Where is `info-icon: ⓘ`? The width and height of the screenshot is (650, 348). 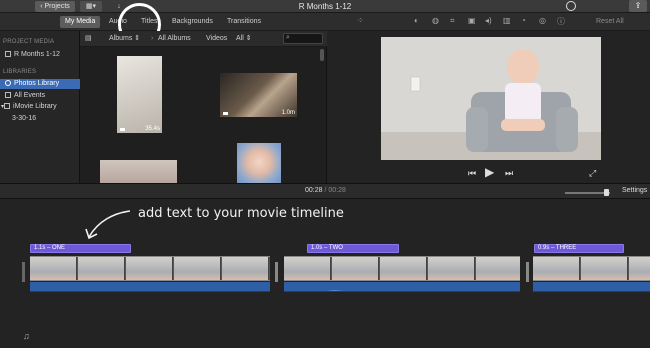
info-icon: ⓘ is located at coordinates (561, 21).